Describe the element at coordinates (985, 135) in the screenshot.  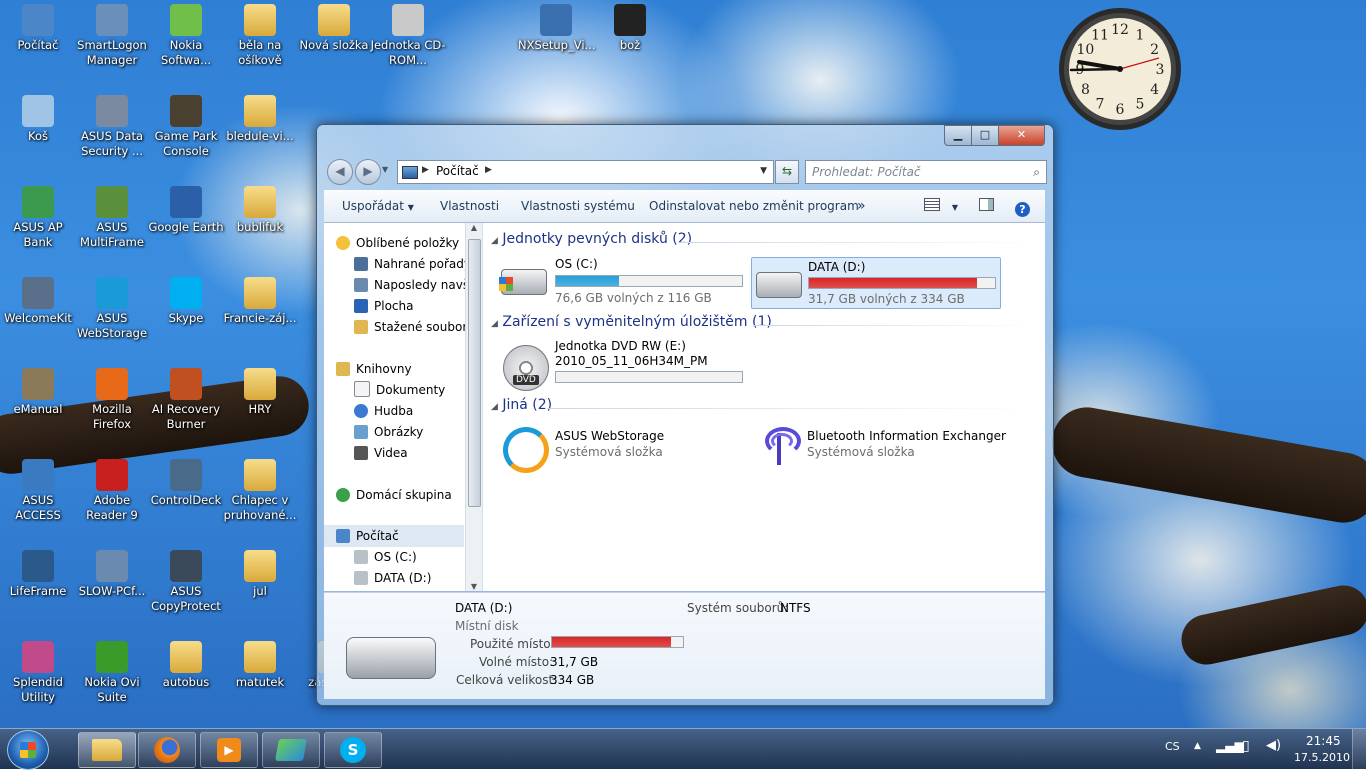
I see `maximize-button: □` at that location.